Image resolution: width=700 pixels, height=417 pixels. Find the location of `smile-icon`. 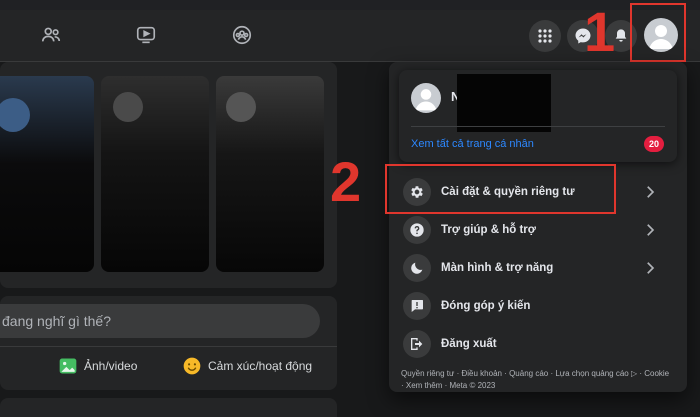

smile-icon is located at coordinates (192, 366).